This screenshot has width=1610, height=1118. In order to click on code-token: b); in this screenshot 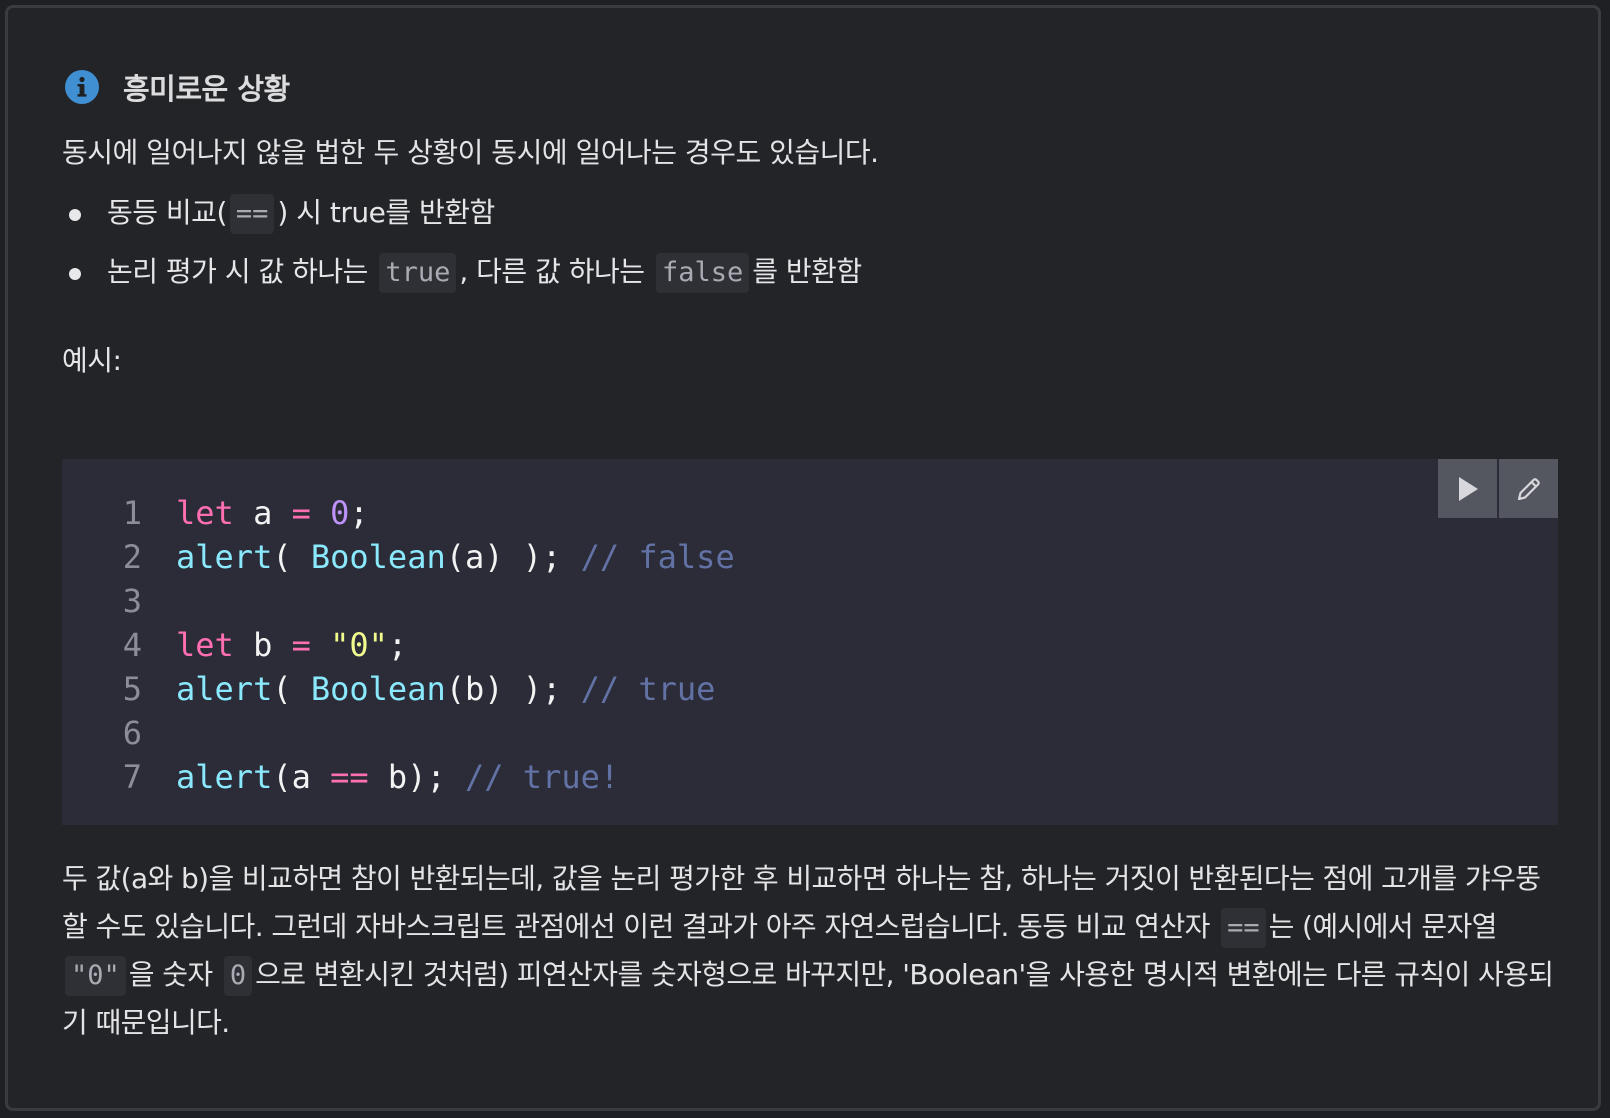, I will do `click(416, 777)`.